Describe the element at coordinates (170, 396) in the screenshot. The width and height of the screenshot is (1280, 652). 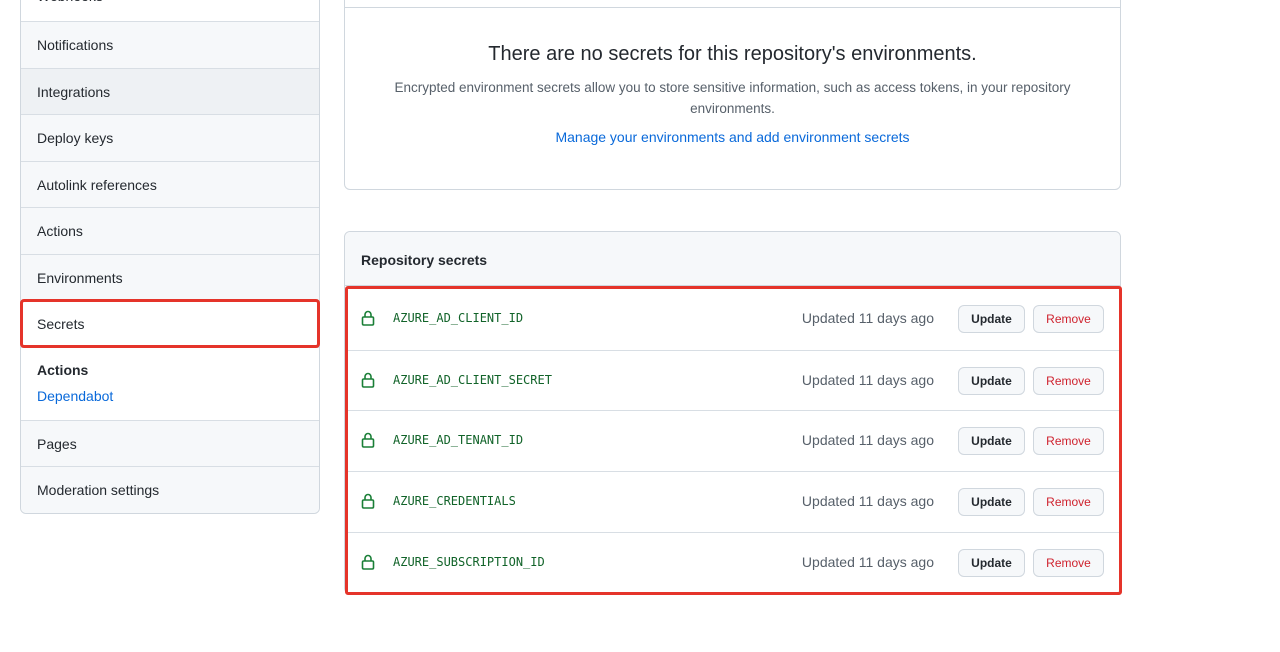
I see `sidebar-subitem-dependabot: Dependabot` at that location.